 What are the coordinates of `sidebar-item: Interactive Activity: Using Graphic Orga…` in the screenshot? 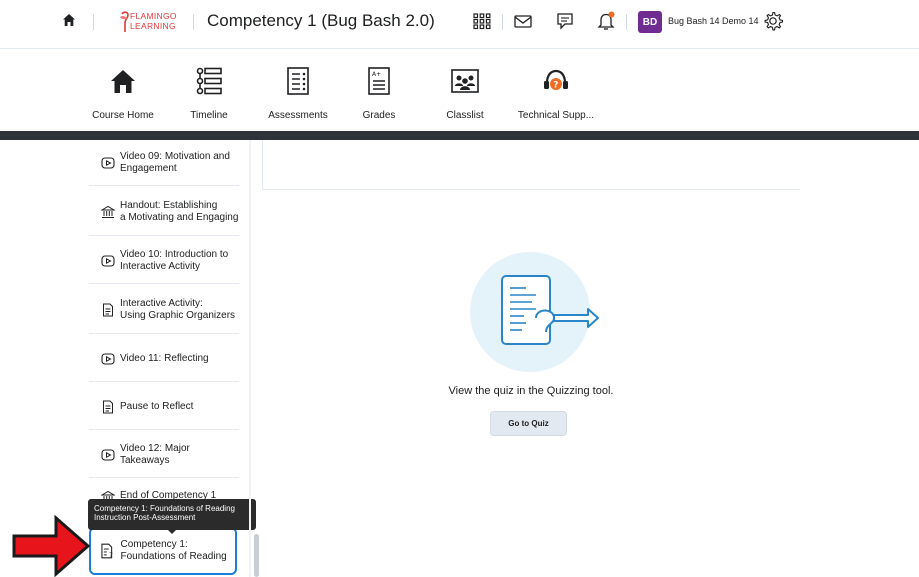 It's located at (164, 310).